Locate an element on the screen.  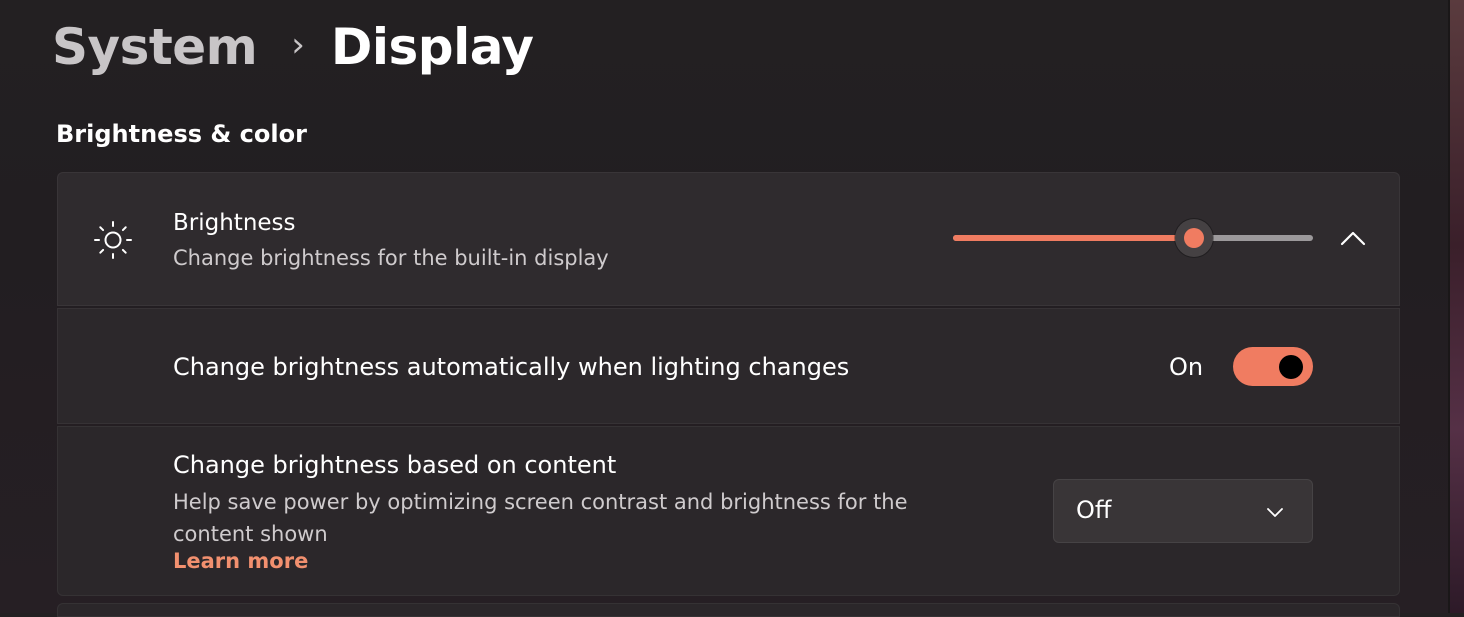
section-title: Brightness & color is located at coordinates (181, 134).